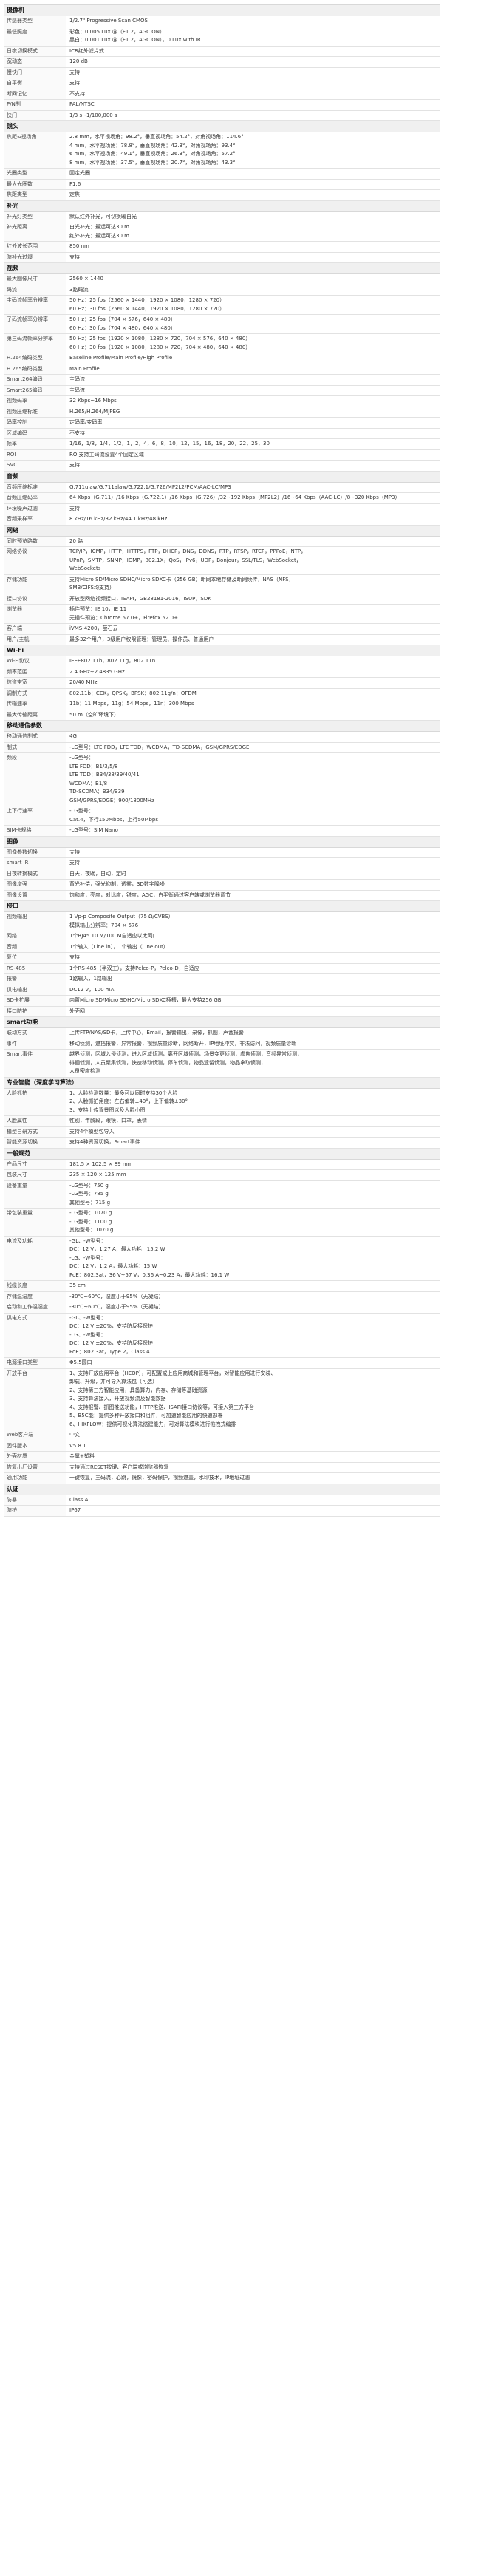  Describe the element at coordinates (253, 412) in the screenshot. I see `spec-value: H.265/H.264/MJPEG` at that location.